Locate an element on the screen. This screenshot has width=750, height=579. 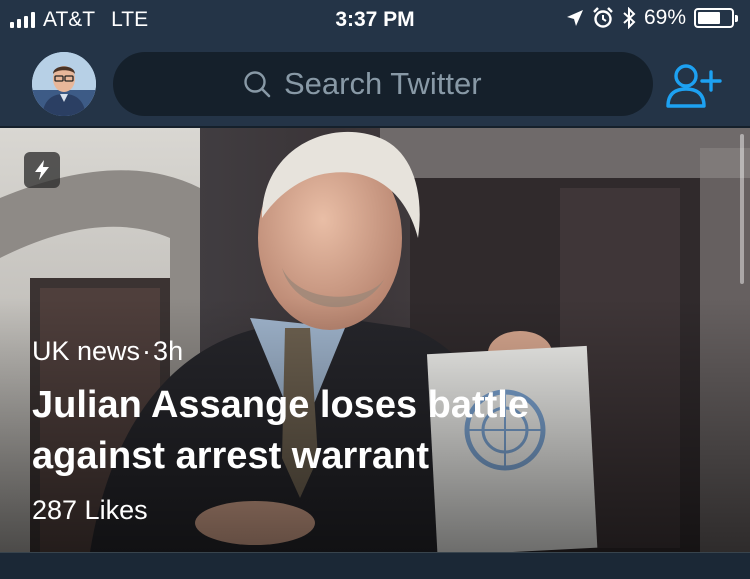
search-input is located at coordinates (404, 84).